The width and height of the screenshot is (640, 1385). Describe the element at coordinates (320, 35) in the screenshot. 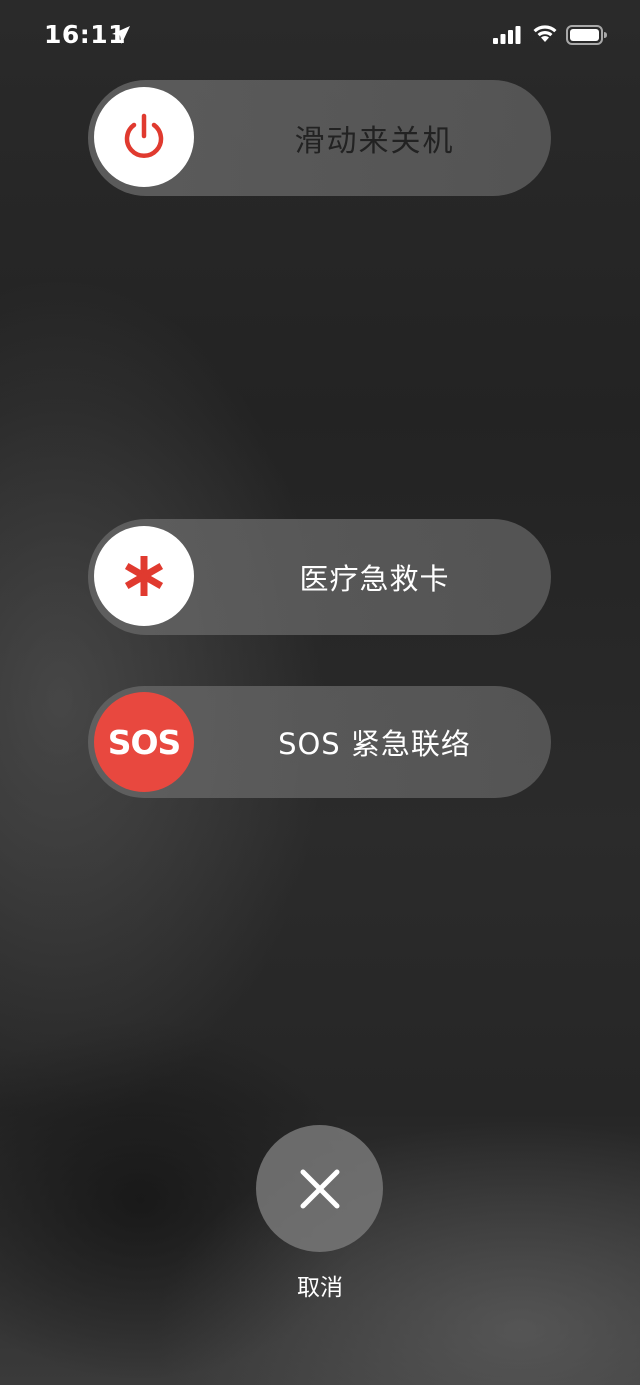

I see `status-bar: 16:11` at that location.